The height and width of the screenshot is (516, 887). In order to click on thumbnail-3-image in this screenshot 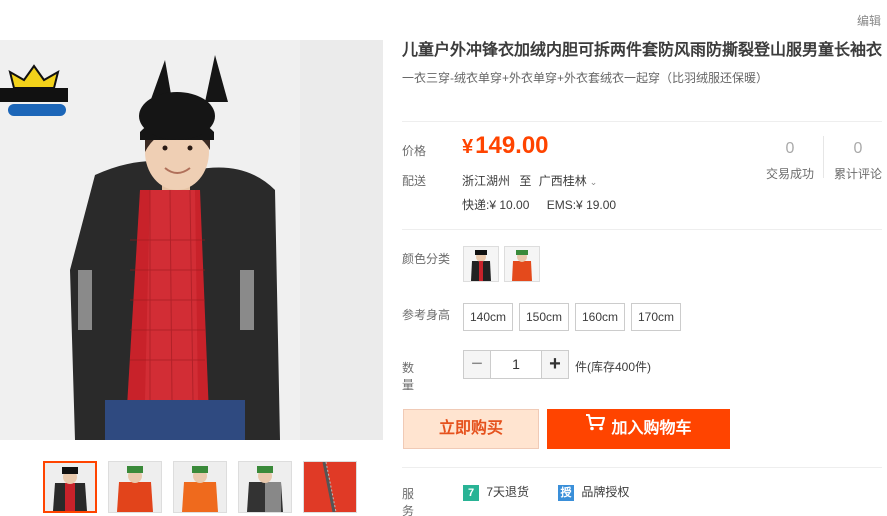, I will do `click(200, 487)`.